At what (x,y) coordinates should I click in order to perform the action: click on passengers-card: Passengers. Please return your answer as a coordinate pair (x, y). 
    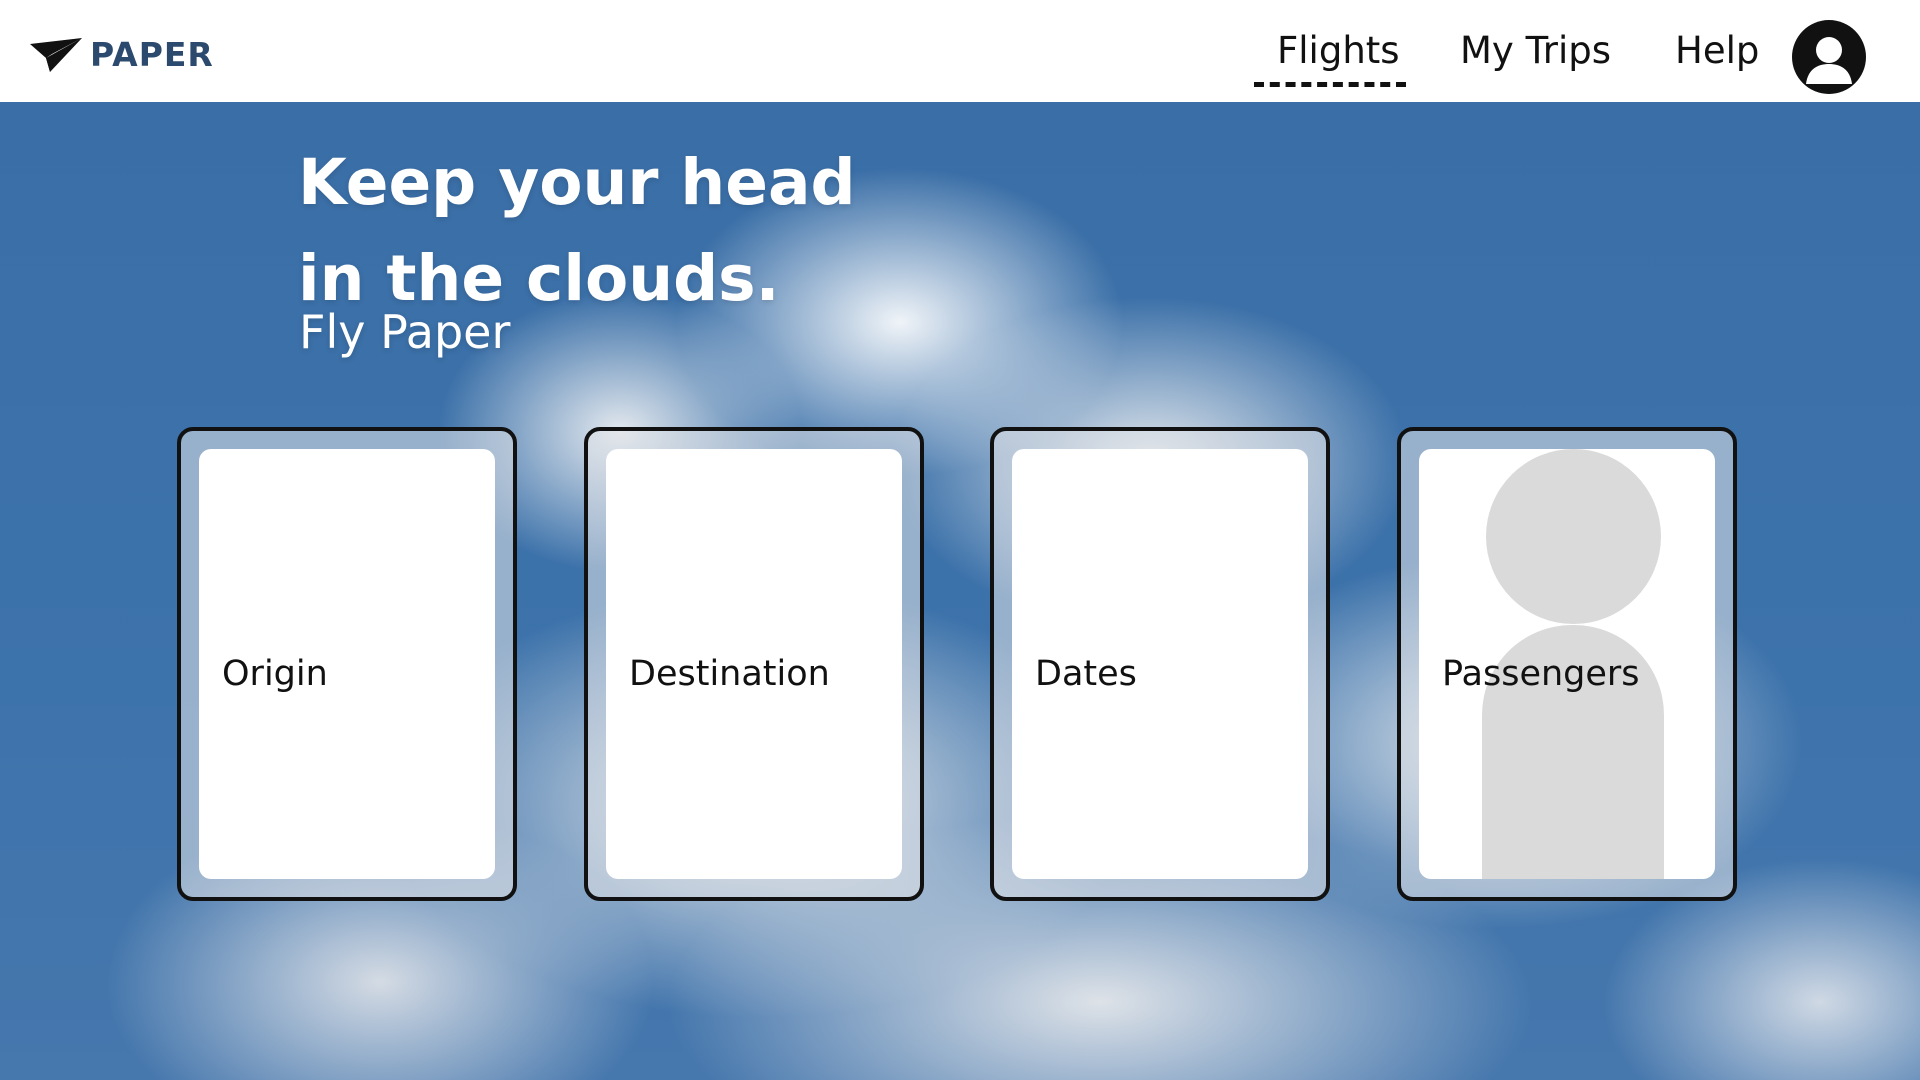
    Looking at the image, I should click on (1567, 664).